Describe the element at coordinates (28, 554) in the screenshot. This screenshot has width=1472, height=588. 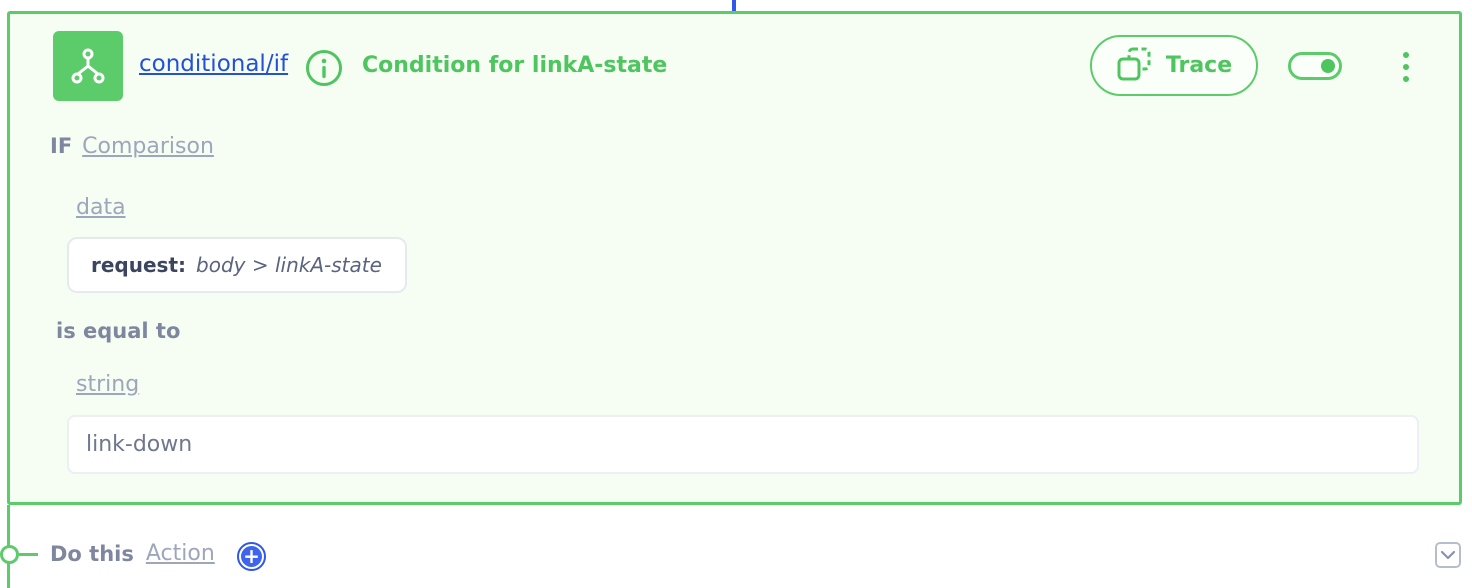
I see `branch-stub-line` at that location.